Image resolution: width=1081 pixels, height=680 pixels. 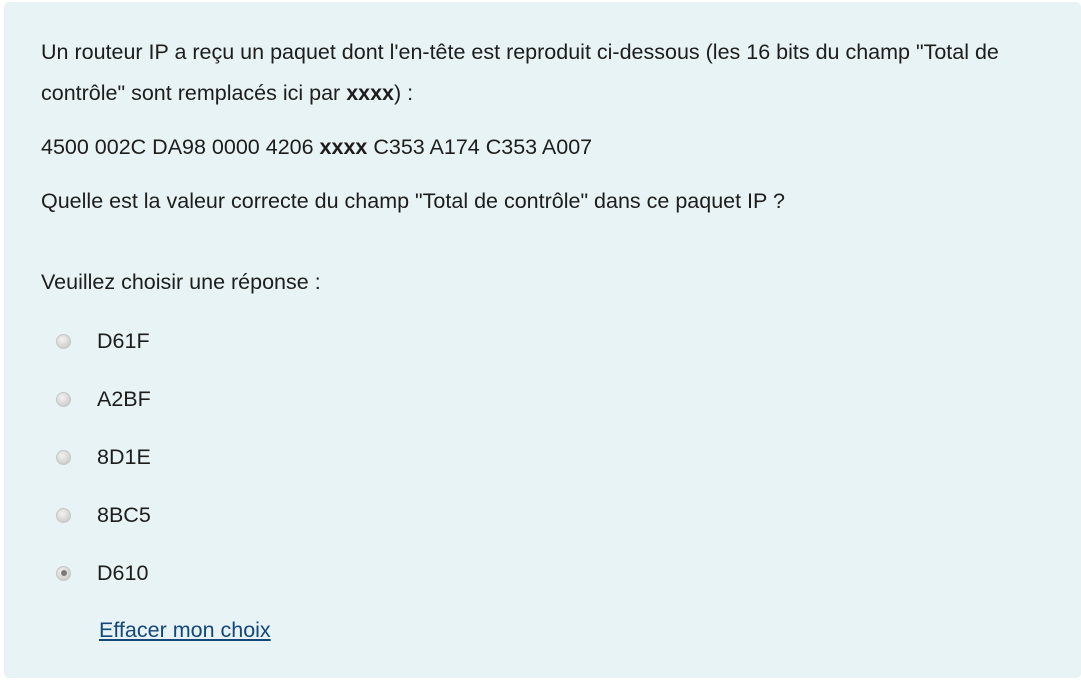 What do you see at coordinates (370, 93) in the screenshot?
I see `question-intro-bold: xxxx` at bounding box center [370, 93].